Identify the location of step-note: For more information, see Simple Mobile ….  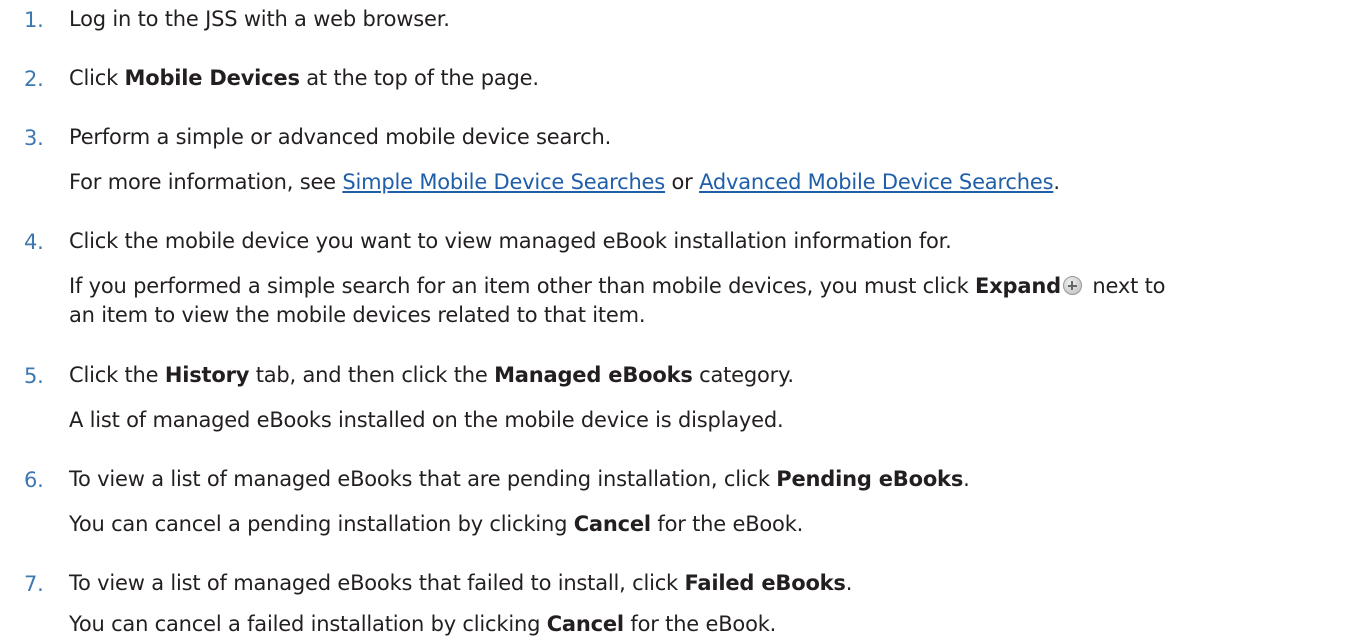
(564, 182).